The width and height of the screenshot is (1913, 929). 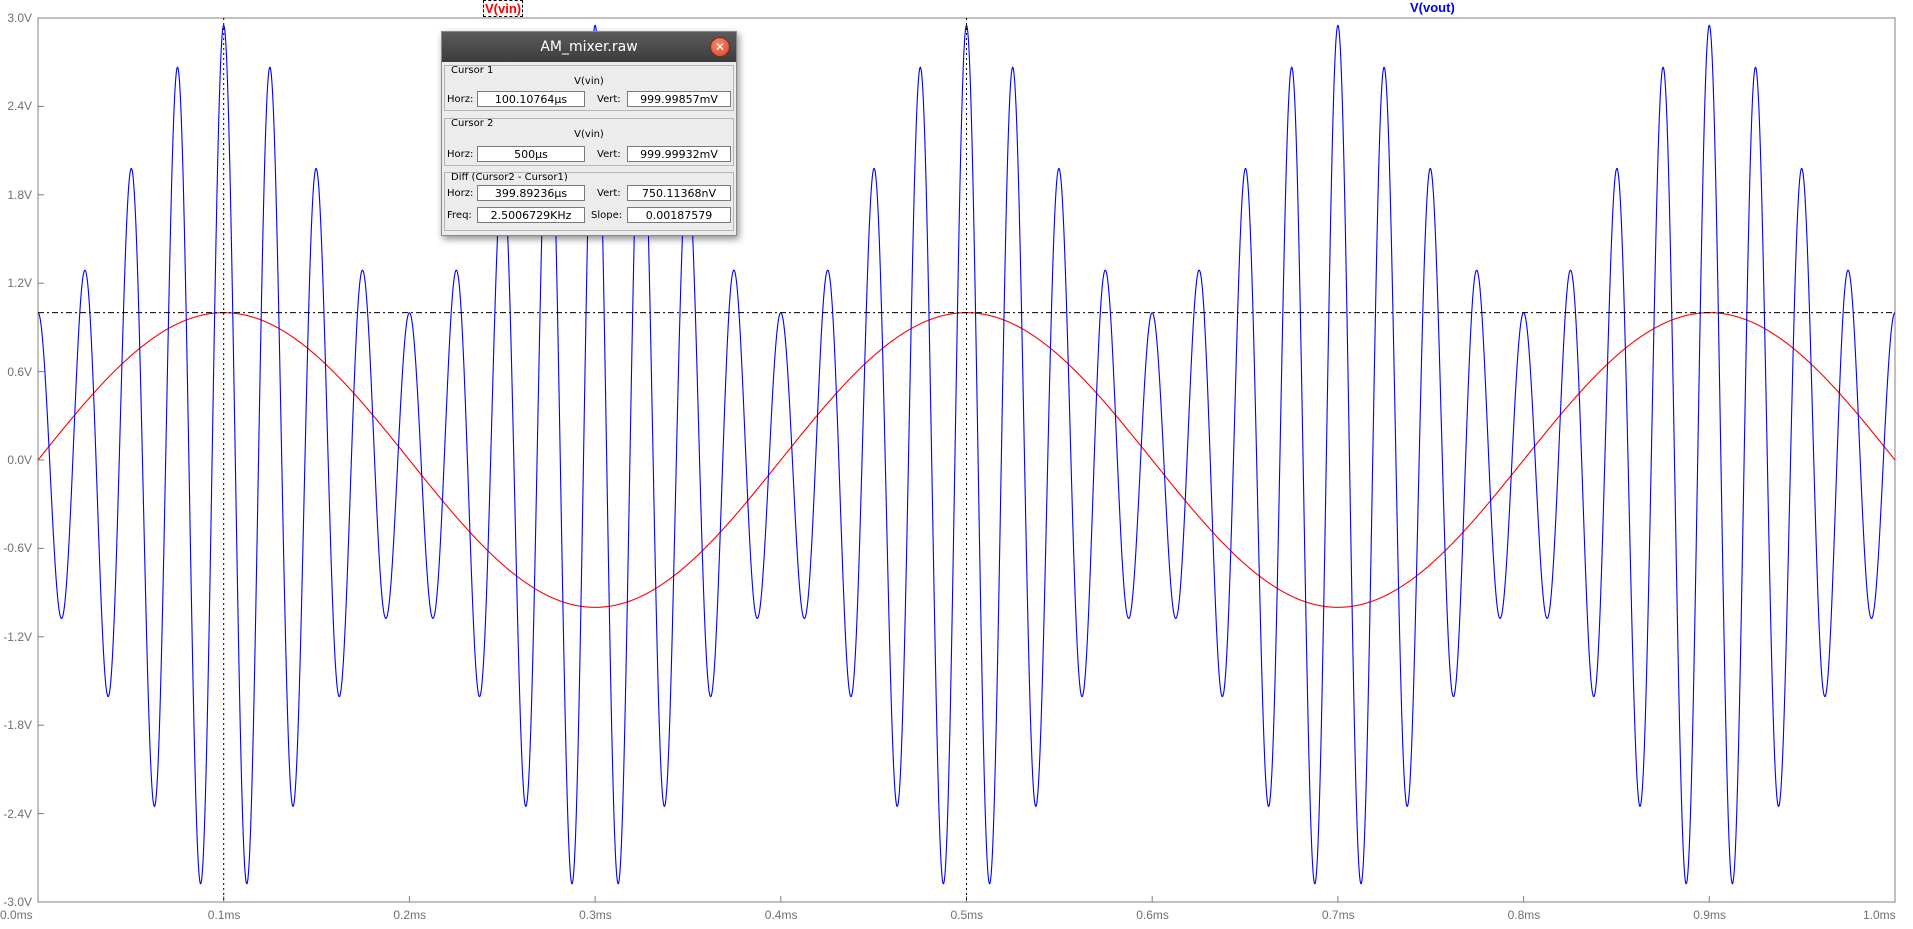 I want to click on y-tick-label: 2.4V, so click(x=19, y=106).